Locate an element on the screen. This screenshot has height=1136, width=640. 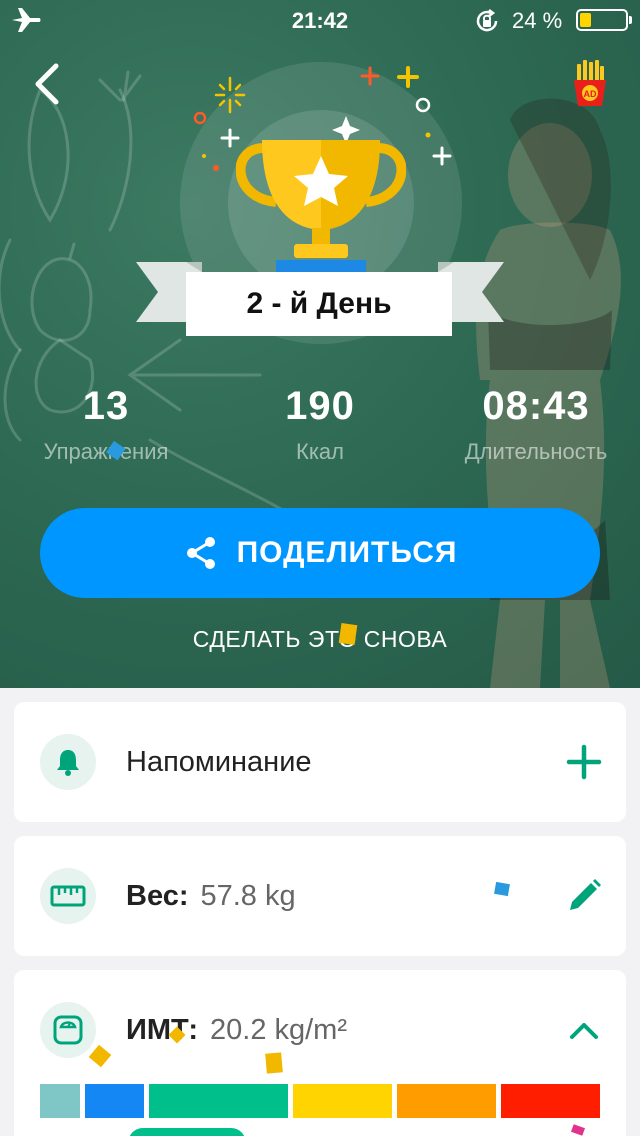
bmi-row: ИМТ: 20.2 kg/m² is located at coordinates (236, 1030).